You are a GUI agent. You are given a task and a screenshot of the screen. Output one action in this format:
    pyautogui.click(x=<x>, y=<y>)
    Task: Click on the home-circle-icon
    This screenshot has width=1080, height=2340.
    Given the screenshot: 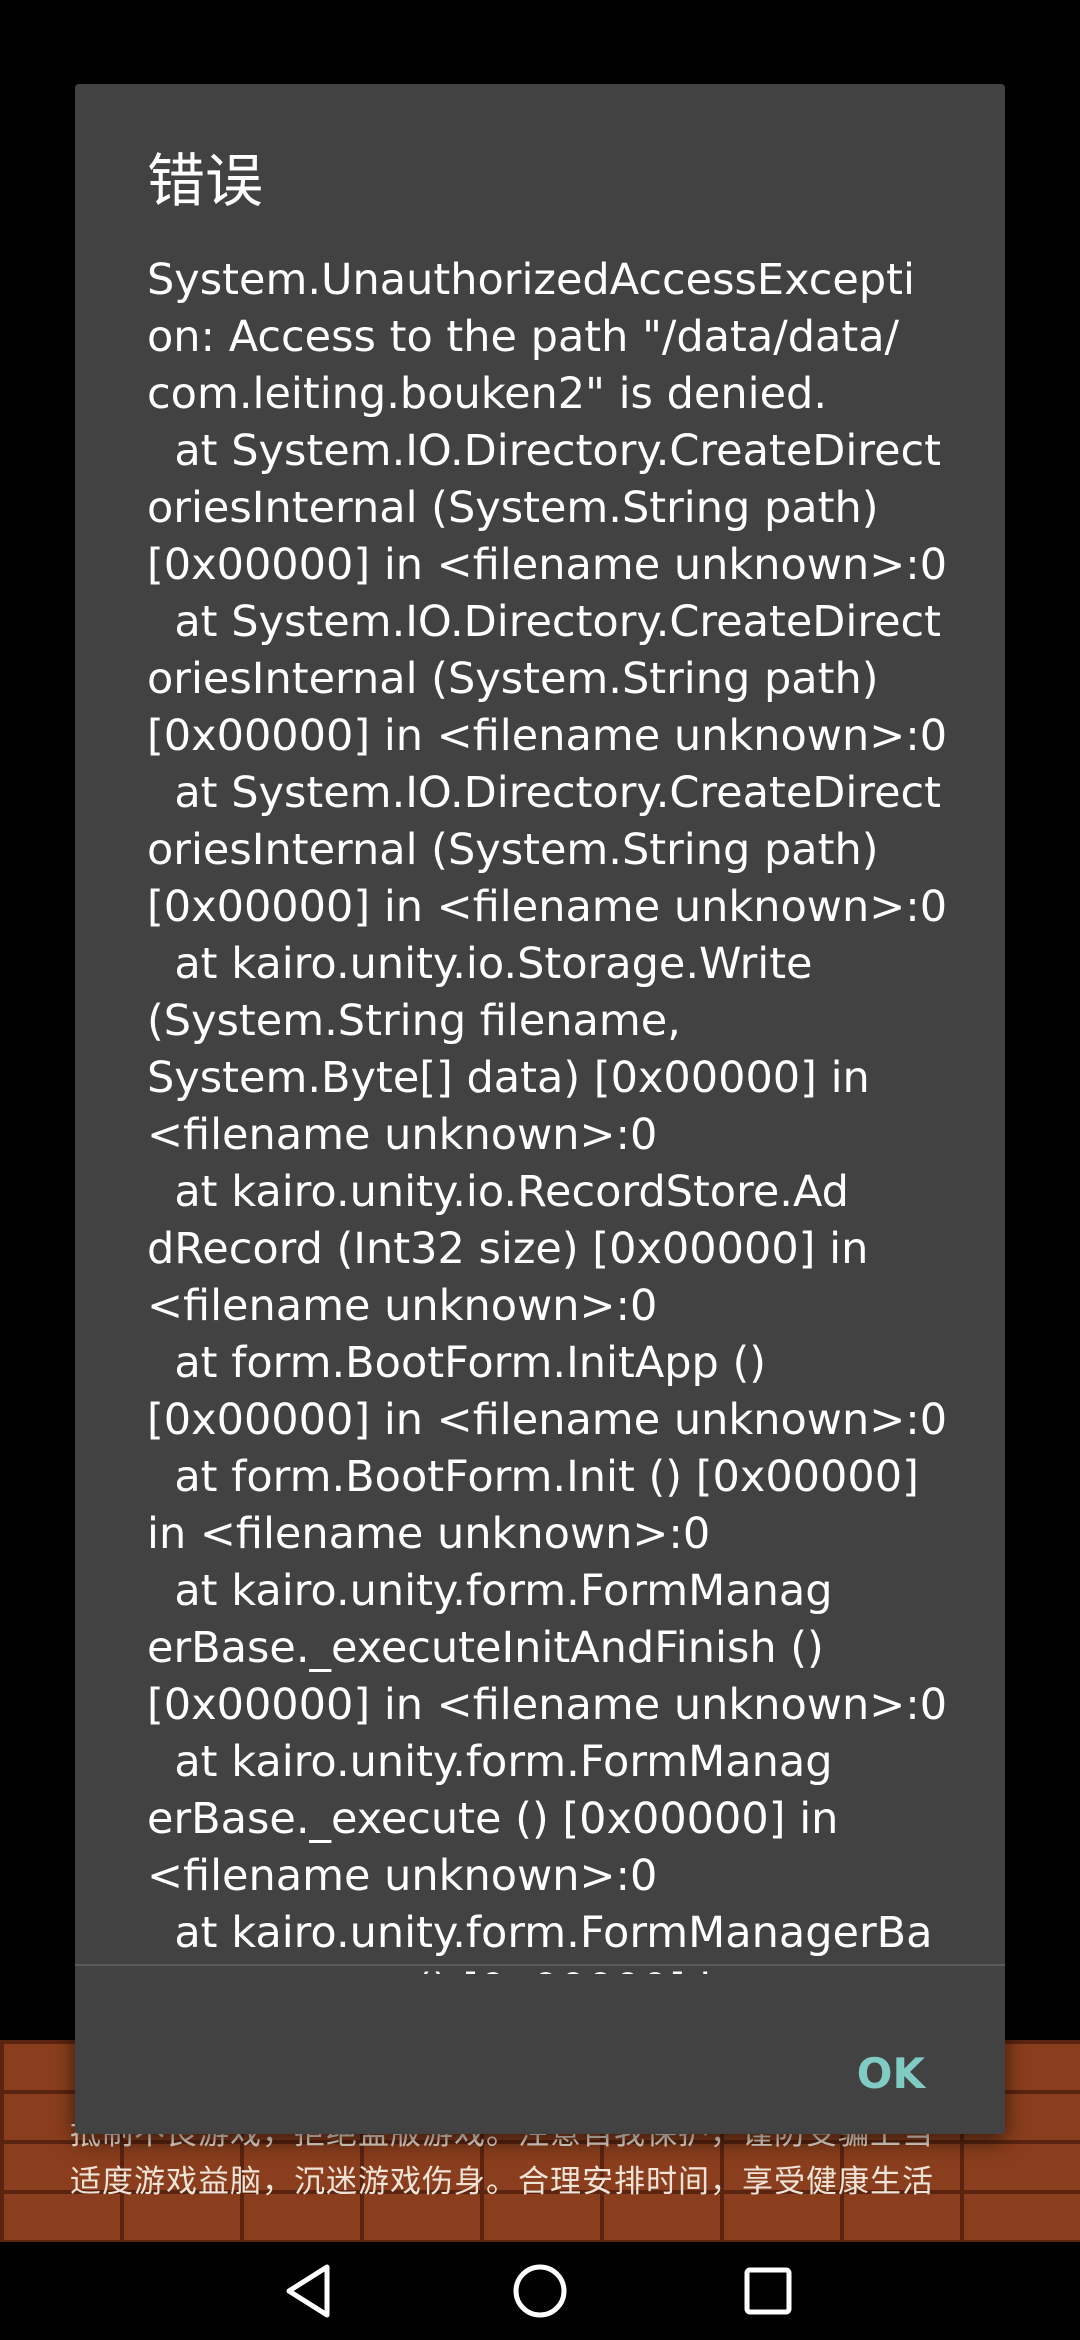 What is the action you would take?
    pyautogui.click(x=540, y=2291)
    